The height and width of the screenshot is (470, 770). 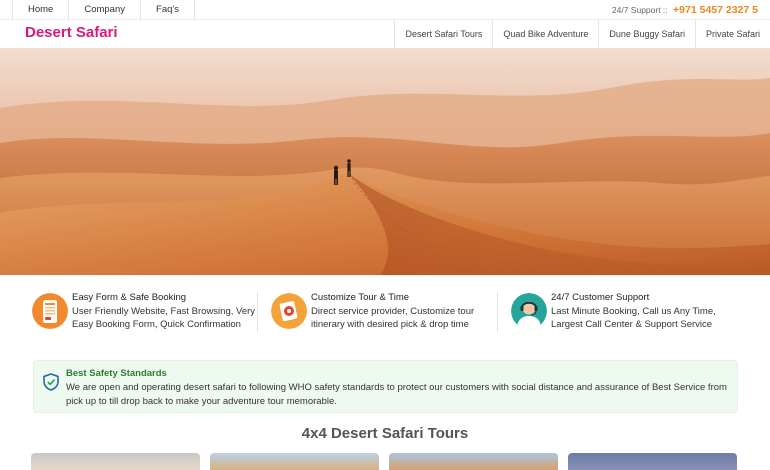 I want to click on support-phone-link: +971 5457 2327 5, so click(x=715, y=10).